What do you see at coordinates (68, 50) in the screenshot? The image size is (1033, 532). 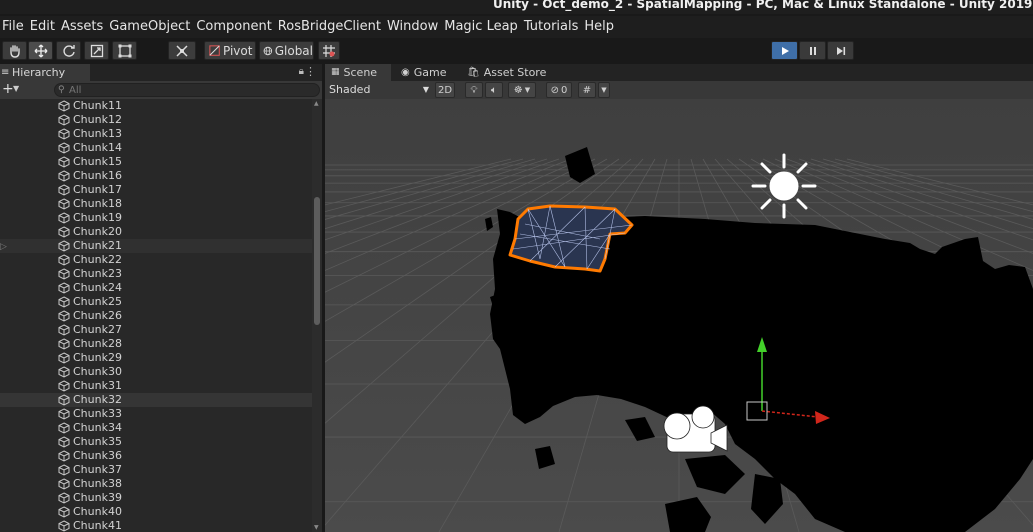 I see `rotate-tool-button` at bounding box center [68, 50].